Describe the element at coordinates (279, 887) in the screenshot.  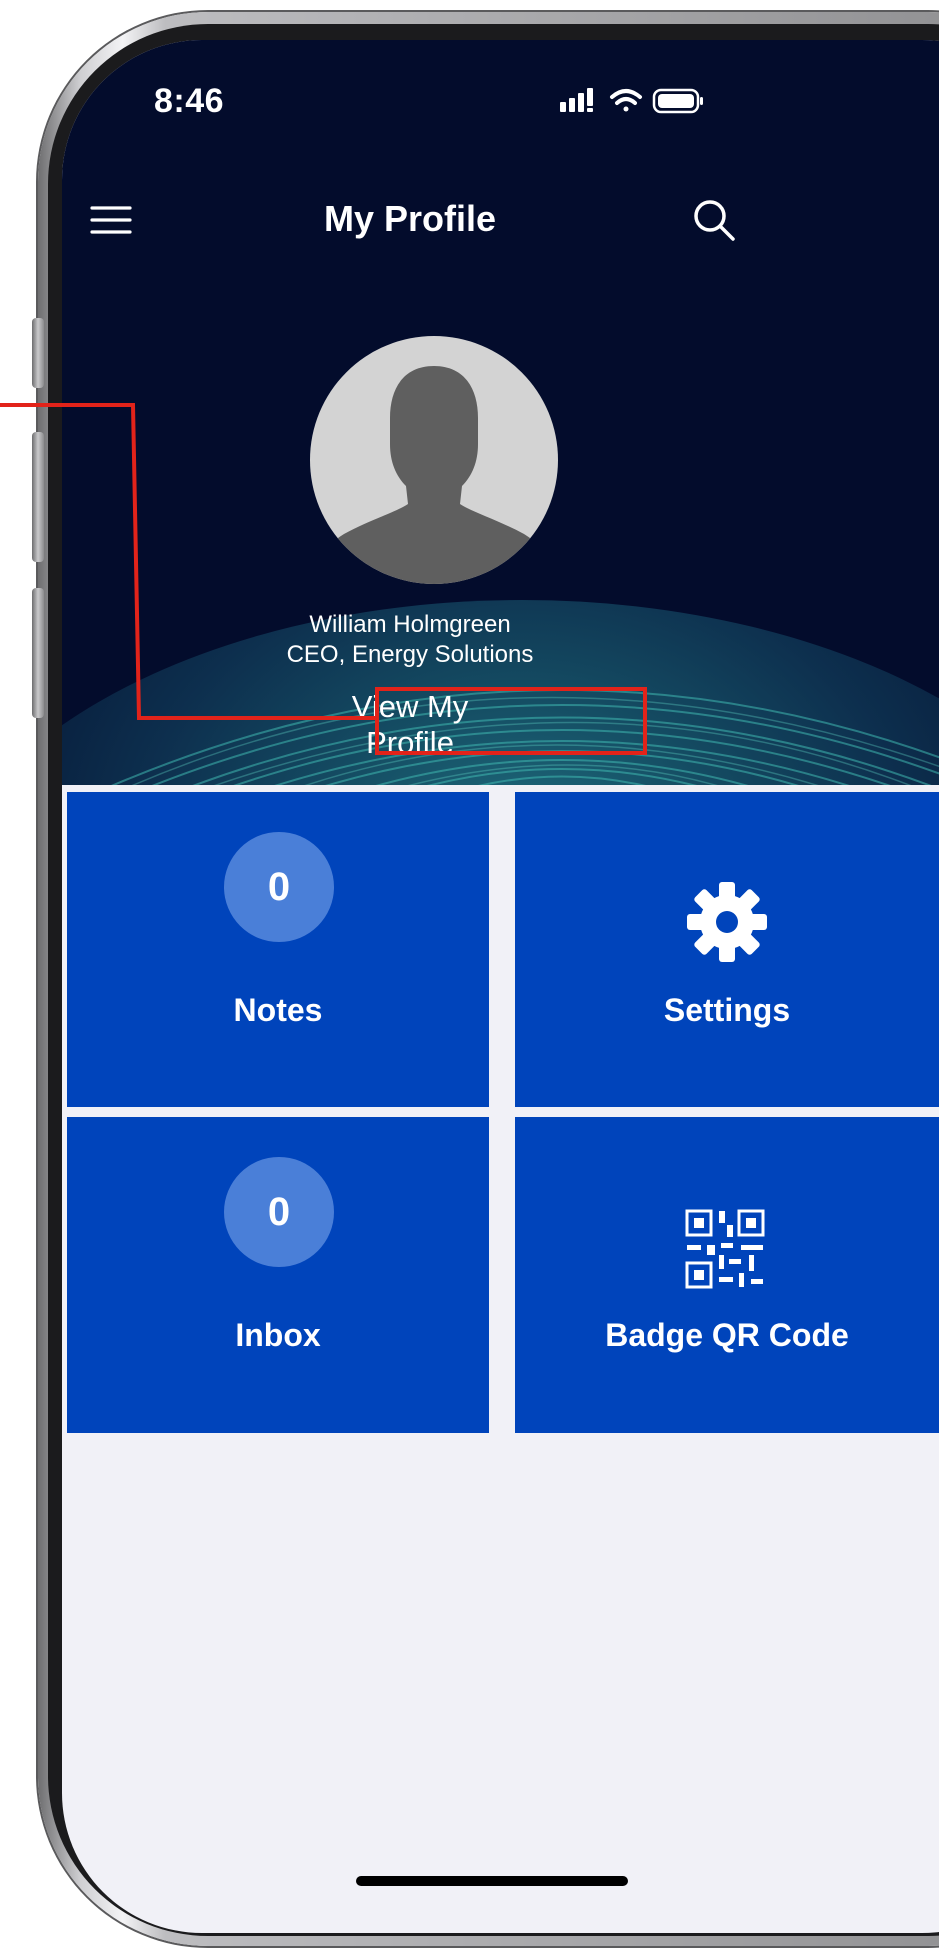
I see `notes-count-badge: 0` at that location.